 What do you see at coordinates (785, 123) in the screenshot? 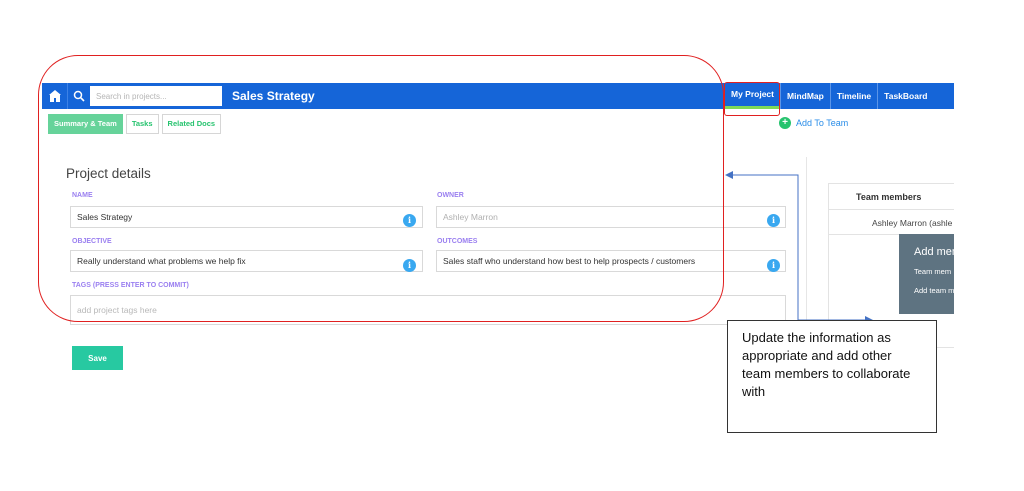
I see `plus-icon: +` at bounding box center [785, 123].